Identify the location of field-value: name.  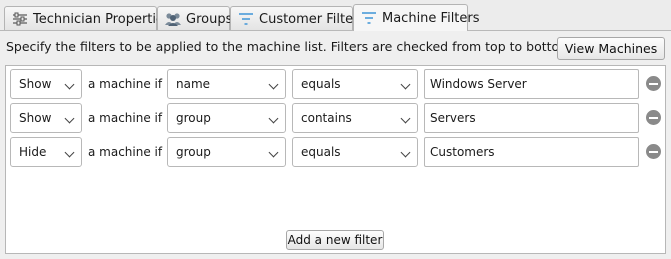
(193, 84).